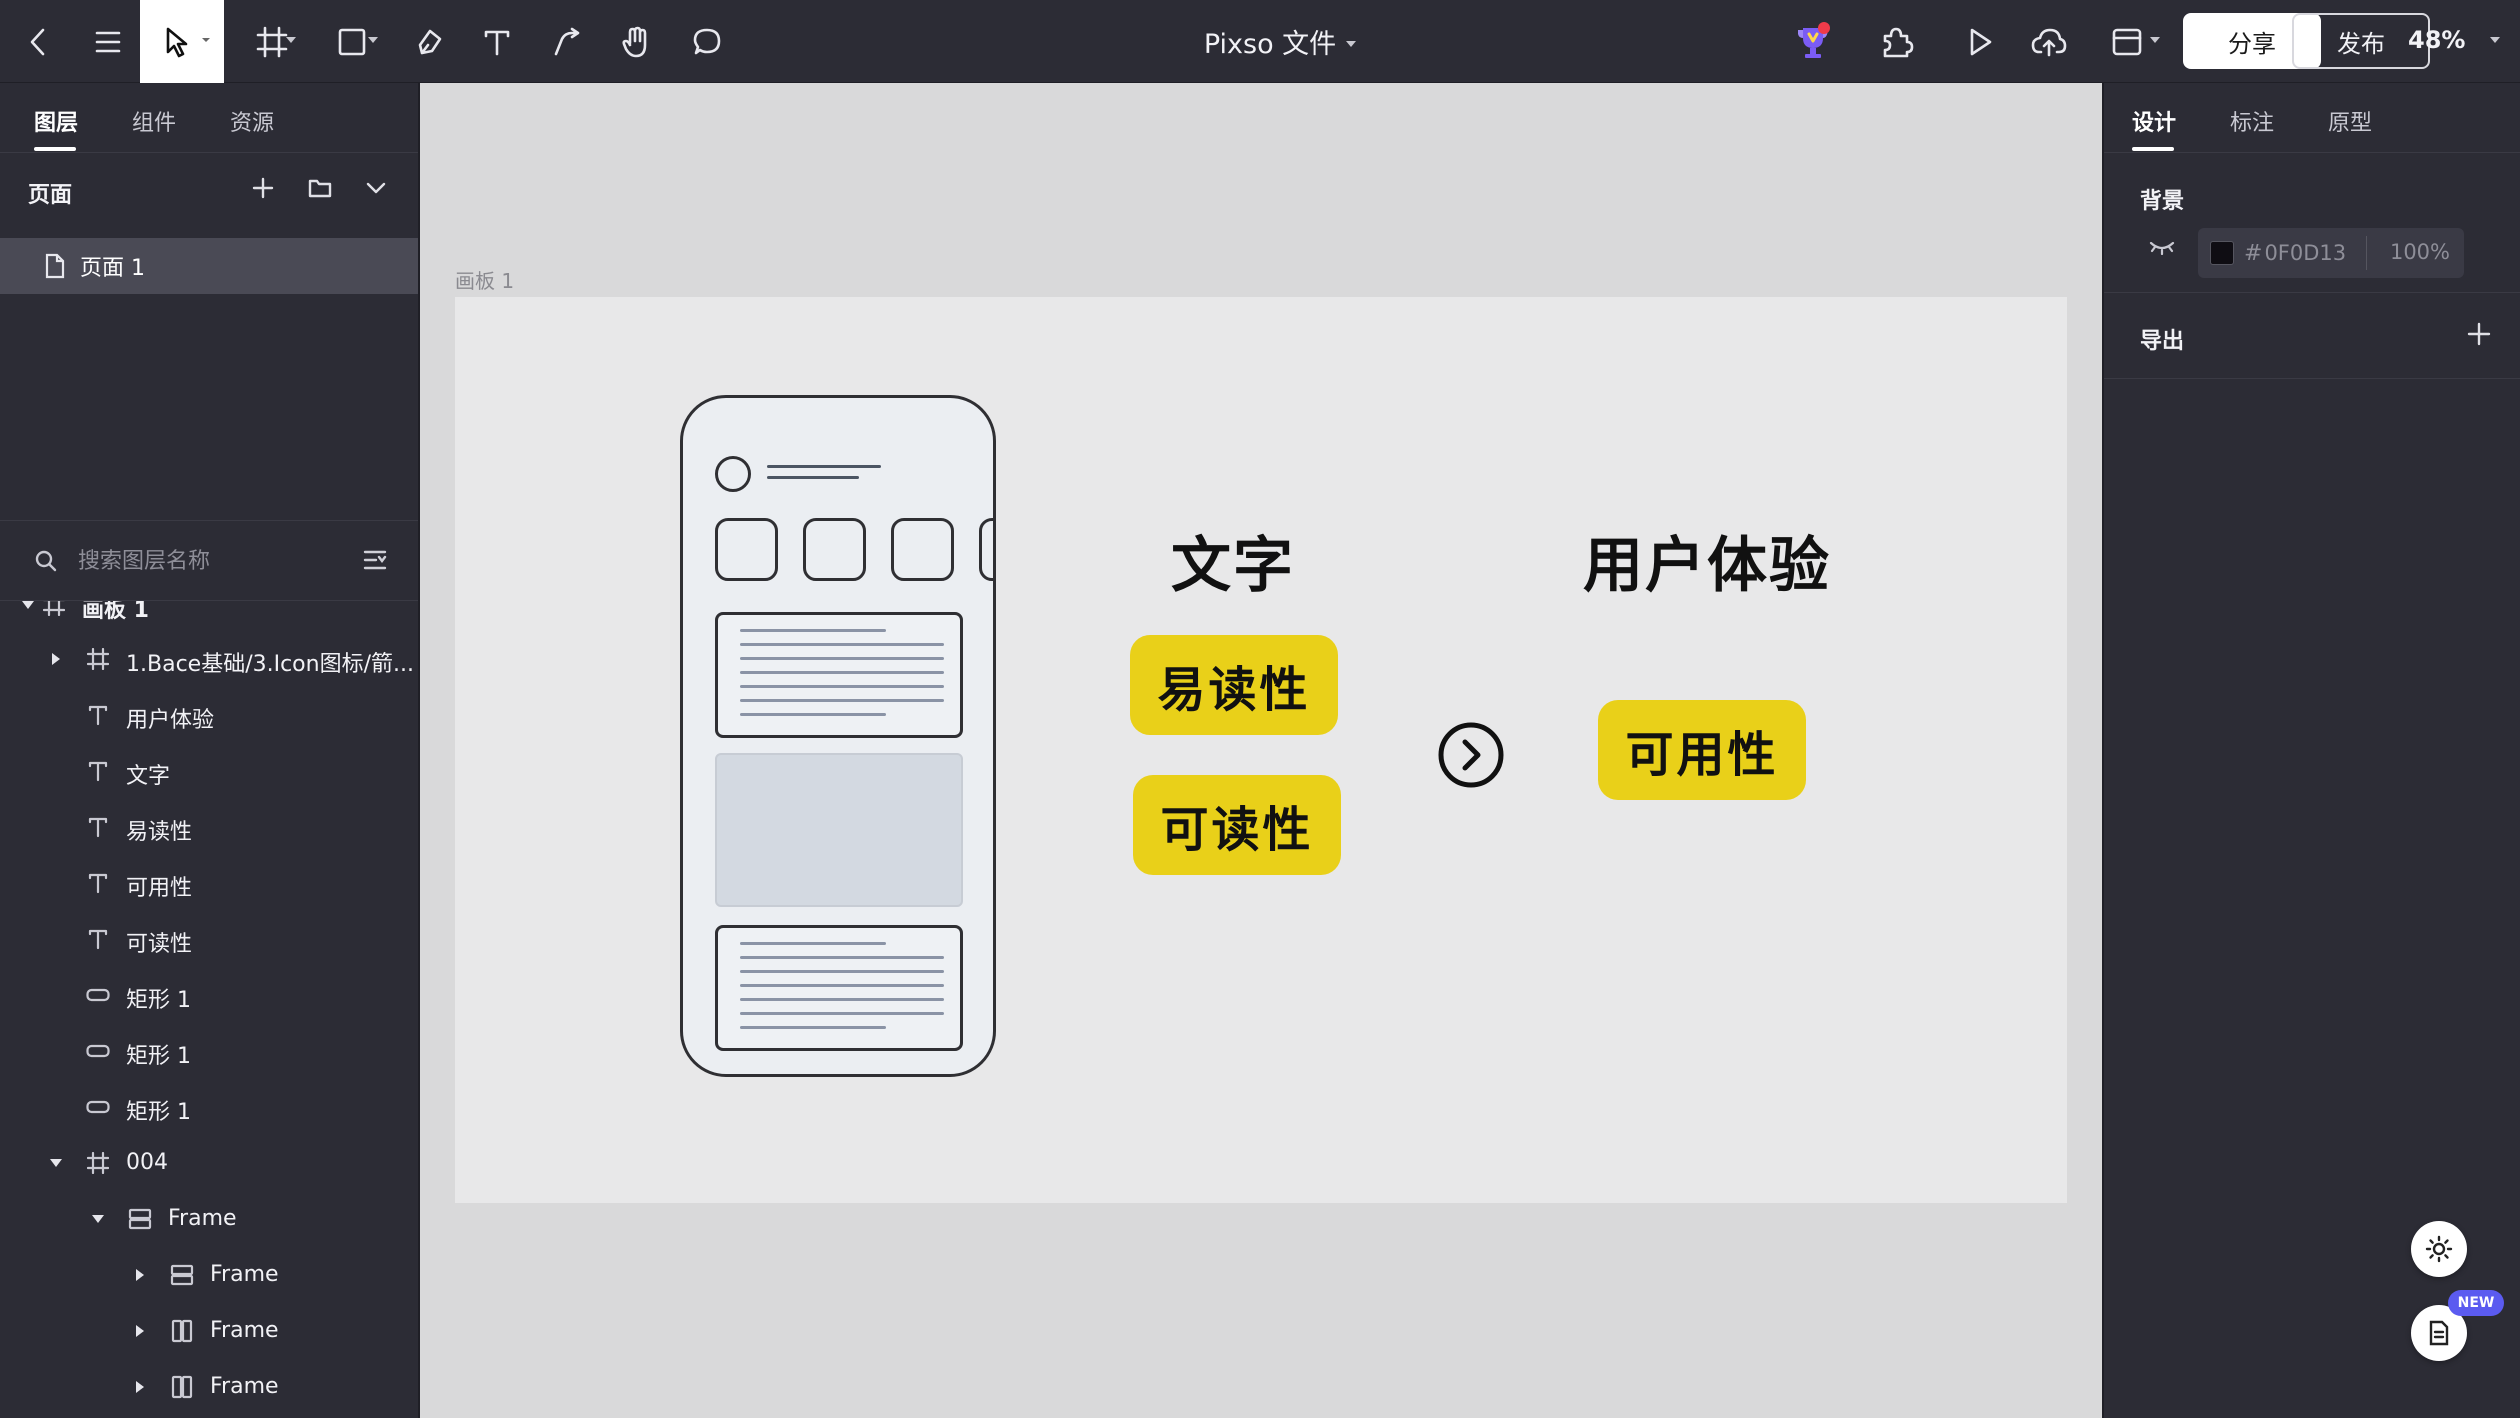 The image size is (2520, 1418). Describe the element at coordinates (272, 41) in the screenshot. I see `frame-tool-button` at that location.